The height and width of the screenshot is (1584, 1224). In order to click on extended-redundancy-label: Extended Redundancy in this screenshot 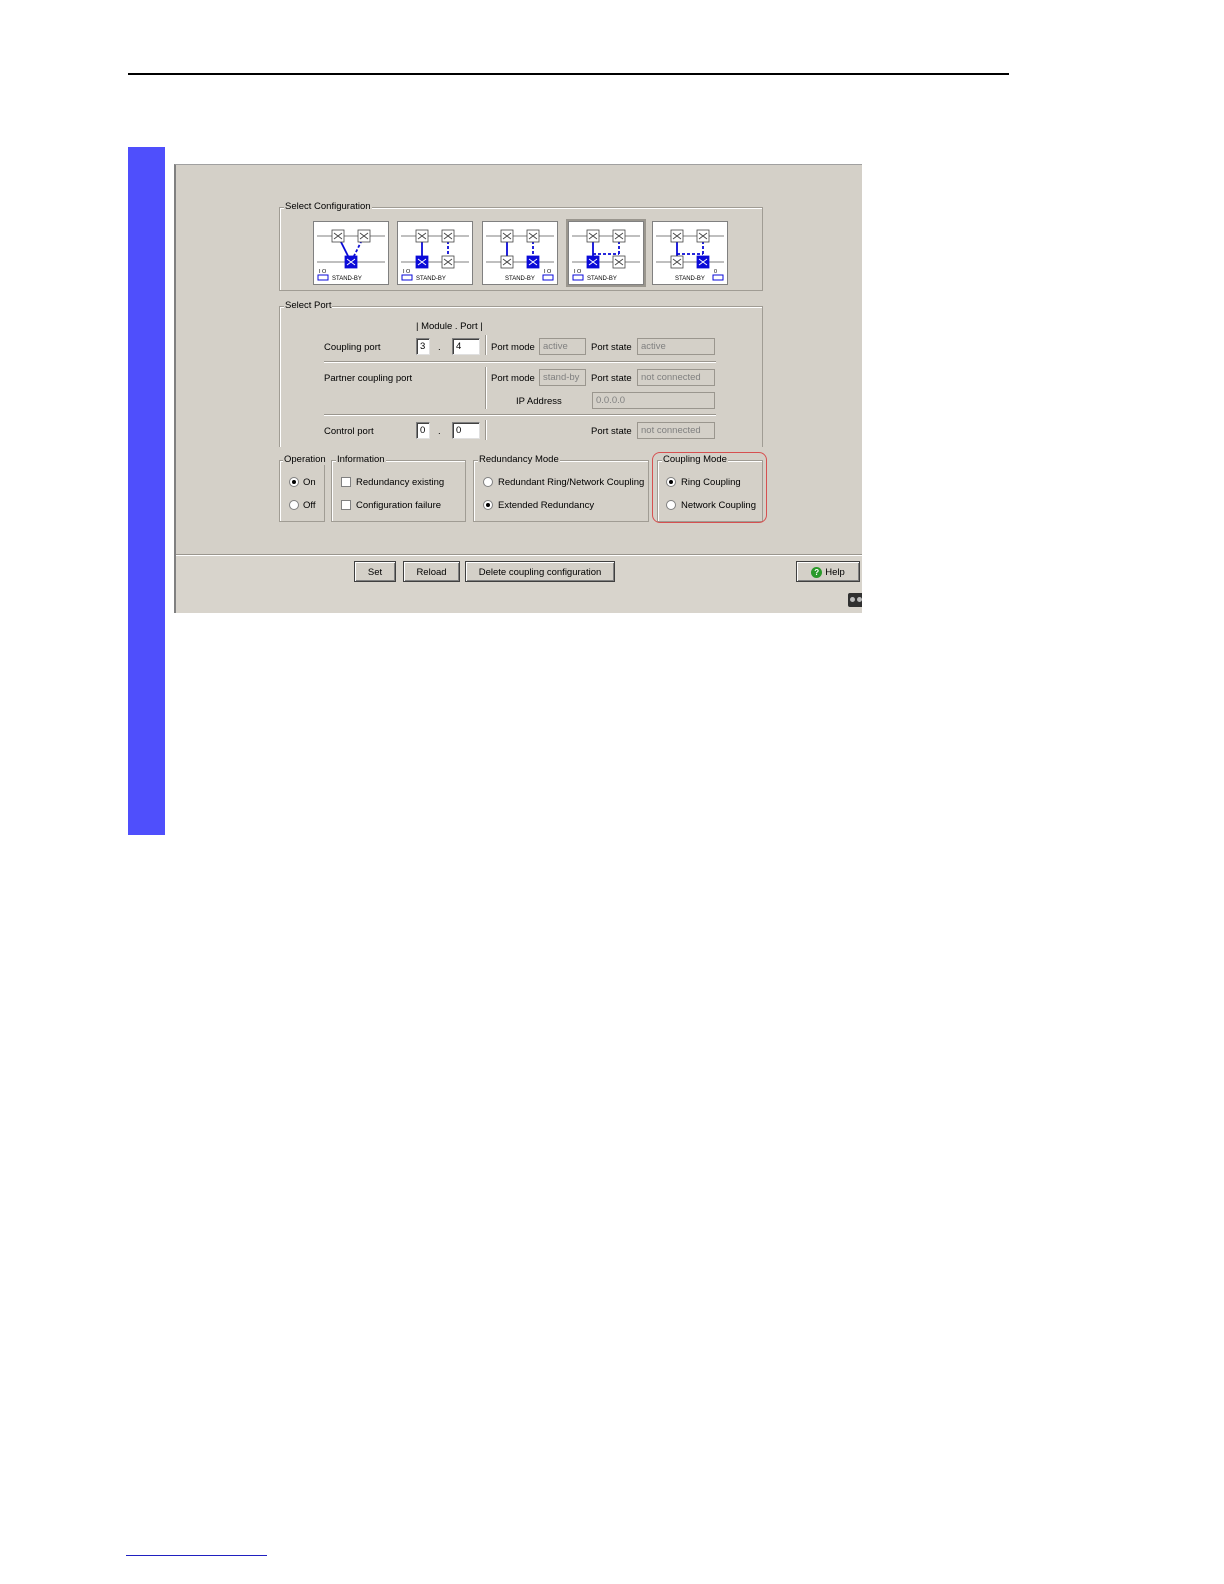, I will do `click(546, 505)`.